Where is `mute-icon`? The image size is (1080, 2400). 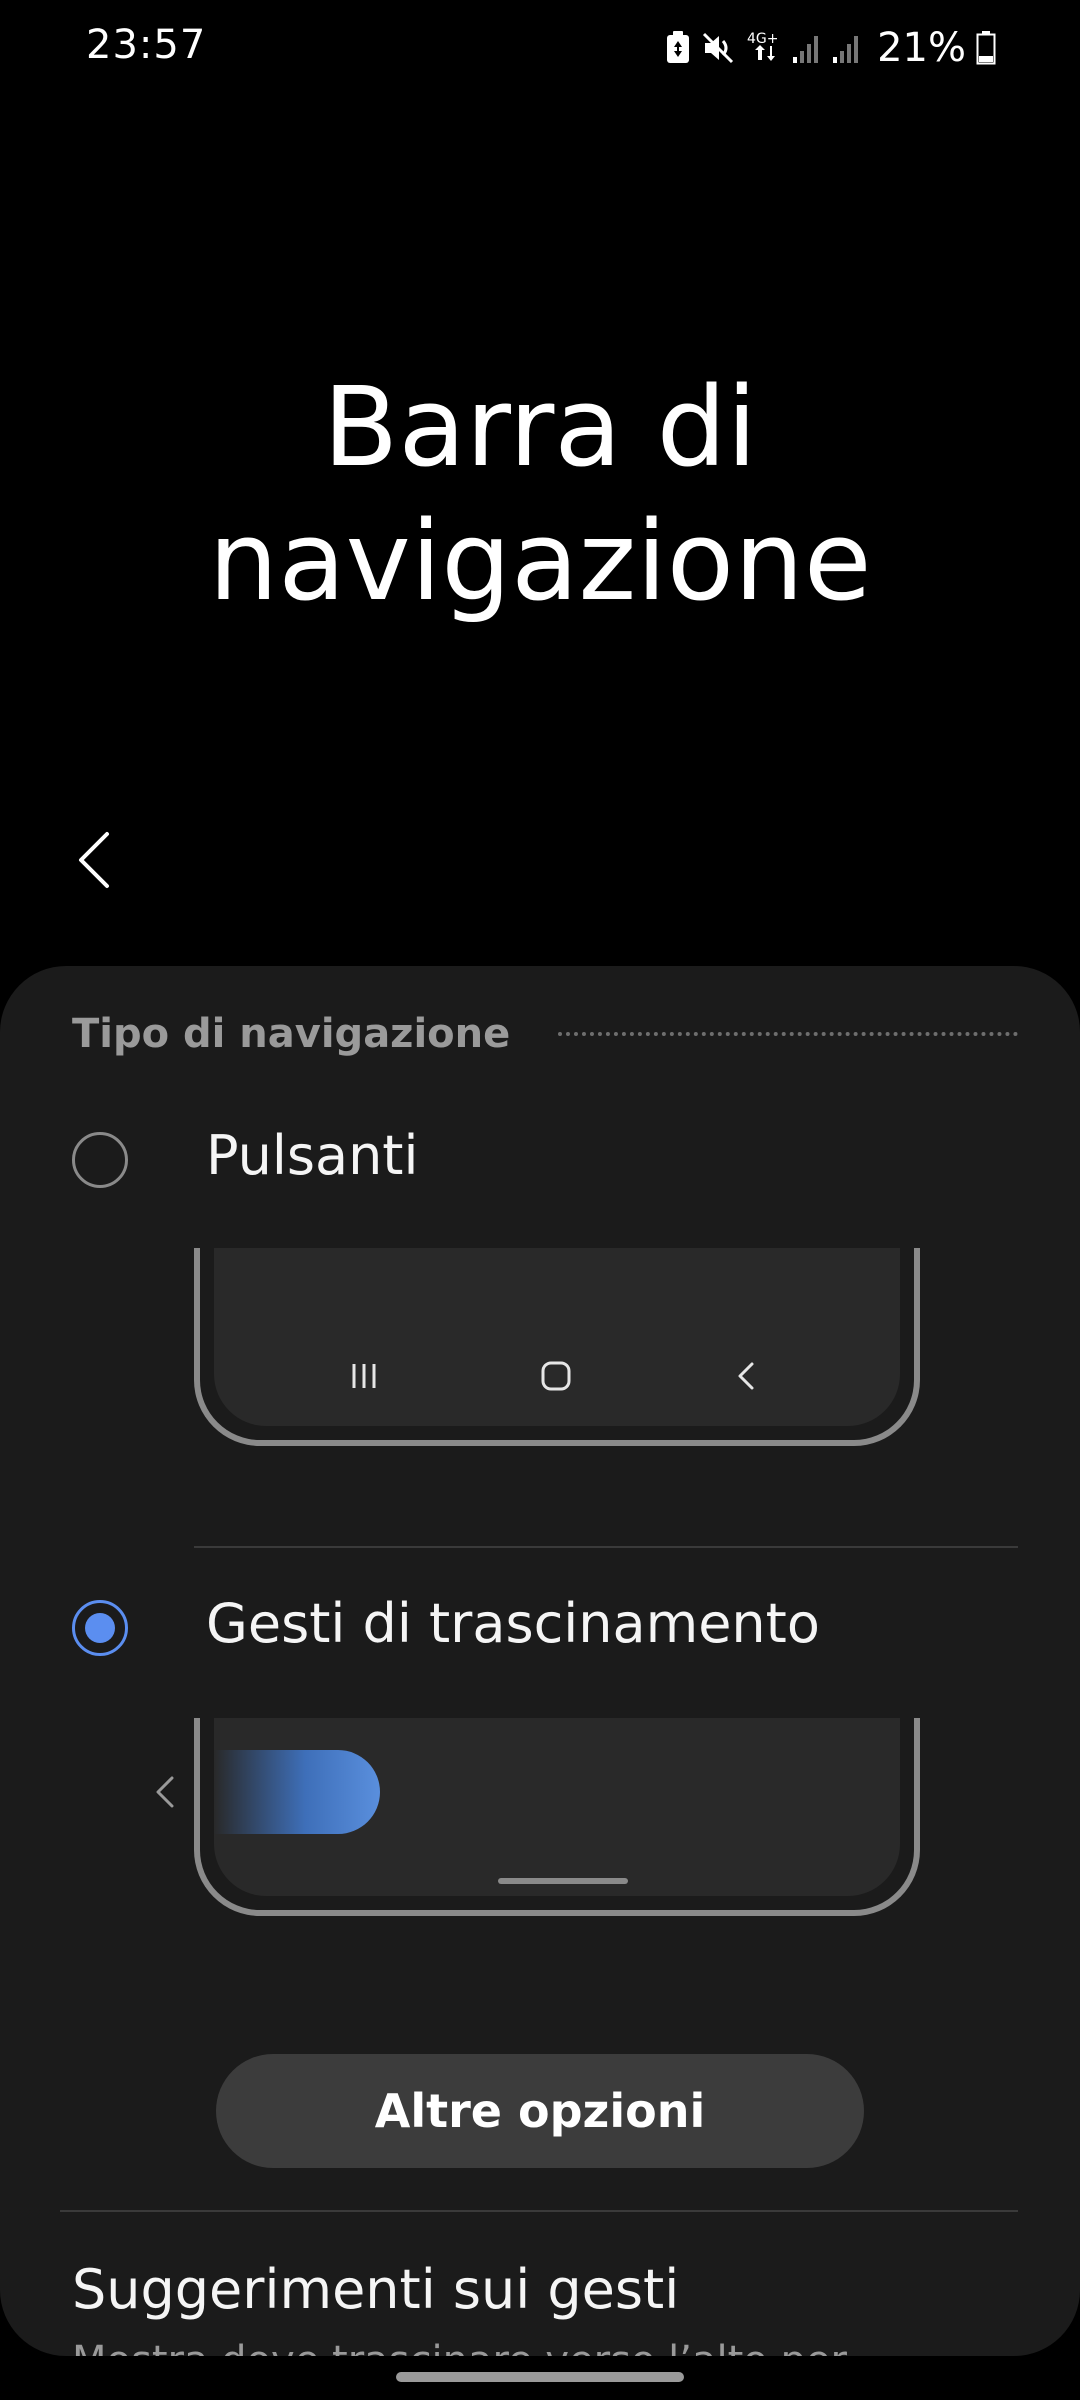
mute-icon is located at coordinates (718, 48).